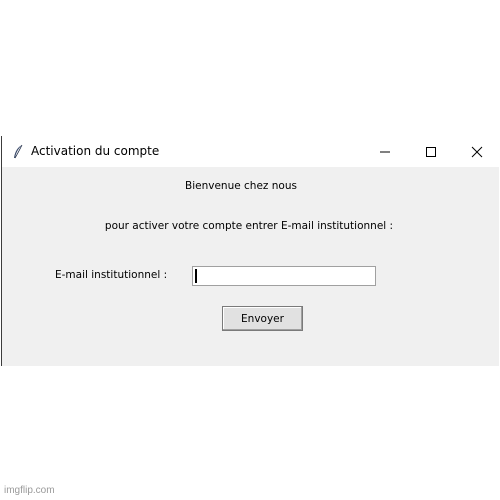 The height and width of the screenshot is (500, 500). I want to click on minimize-button, so click(385, 151).